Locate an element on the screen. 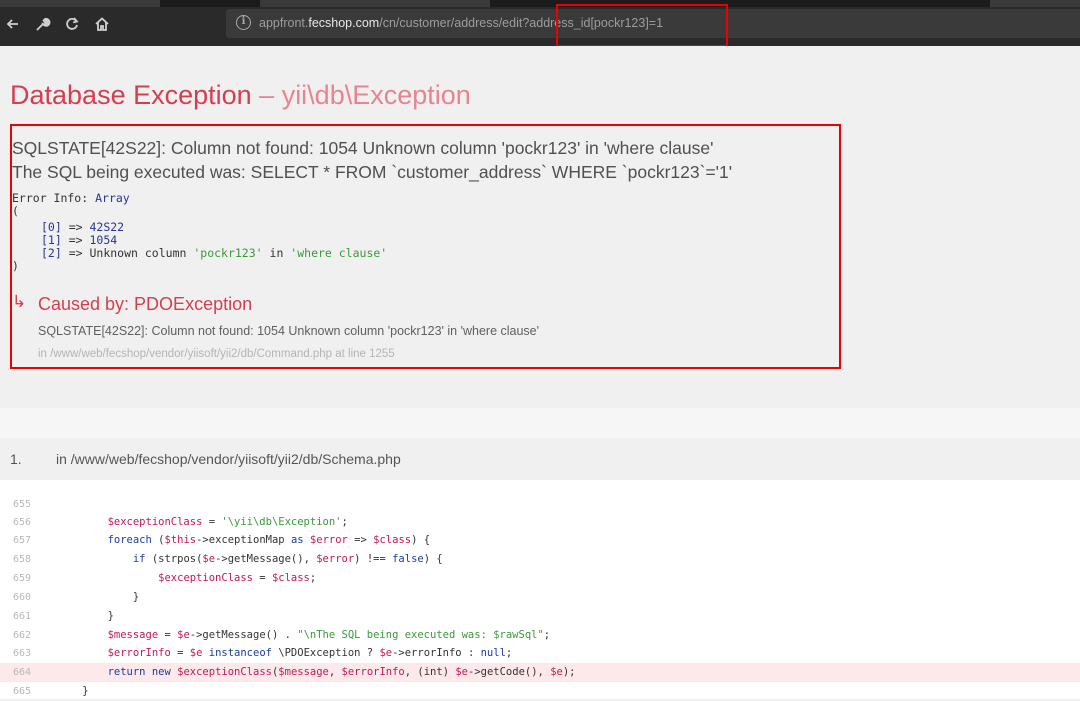 This screenshot has height=701, width=1080. error-info-close: ) is located at coordinates (15, 266).